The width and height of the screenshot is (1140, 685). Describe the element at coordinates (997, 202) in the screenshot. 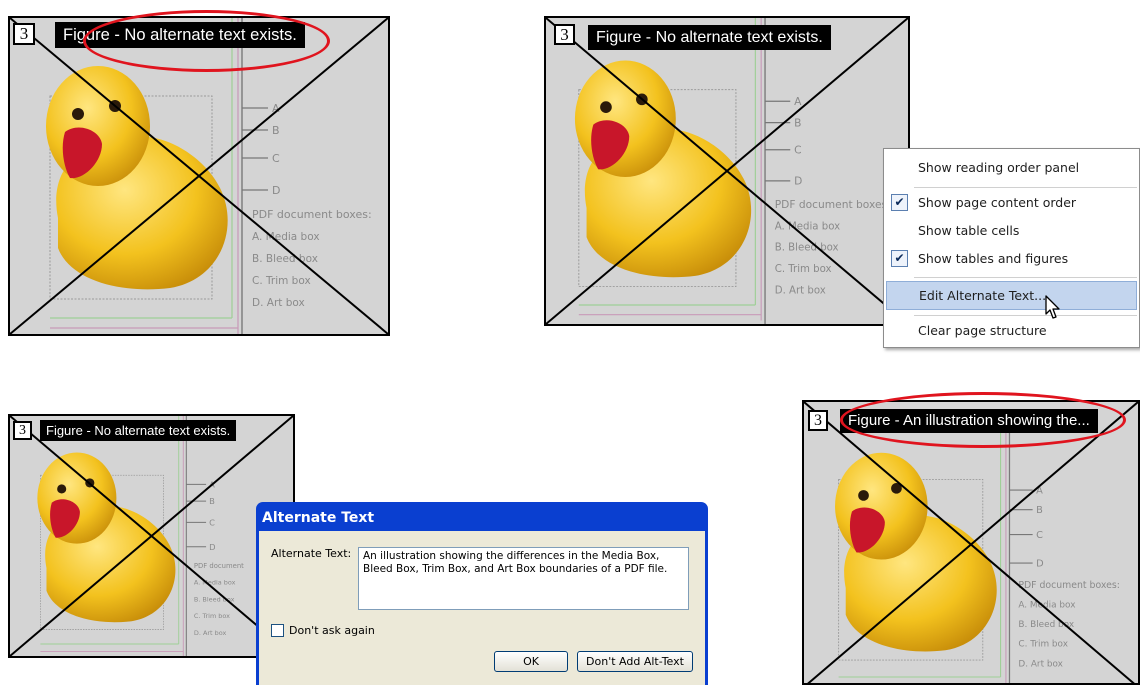

I see `menu-item-label: Show page content order` at that location.